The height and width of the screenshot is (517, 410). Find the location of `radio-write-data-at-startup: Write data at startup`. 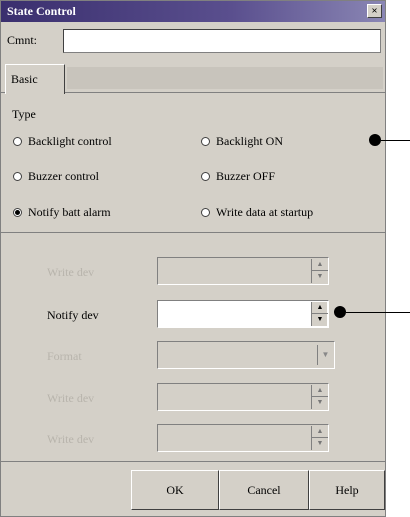

radio-write-data-at-startup: Write data at startup is located at coordinates (257, 212).